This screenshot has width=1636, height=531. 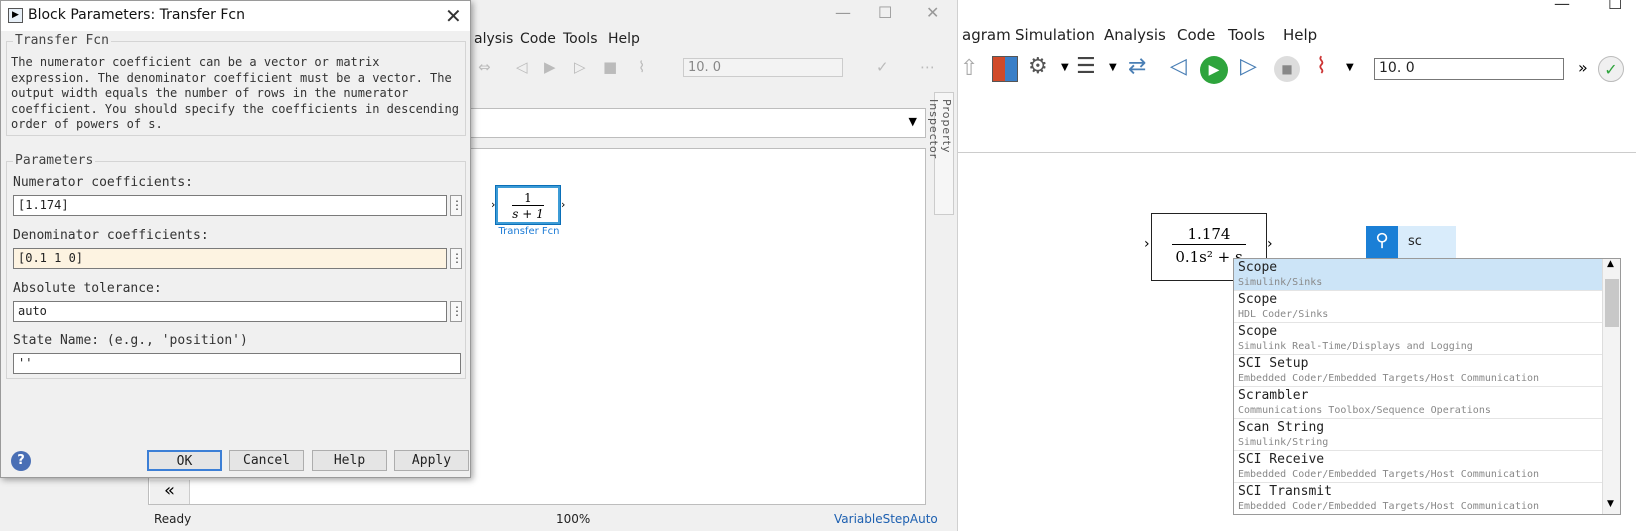 What do you see at coordinates (111, 235) in the screenshot?
I see `denominator-label: Denominator coefficients:` at bounding box center [111, 235].